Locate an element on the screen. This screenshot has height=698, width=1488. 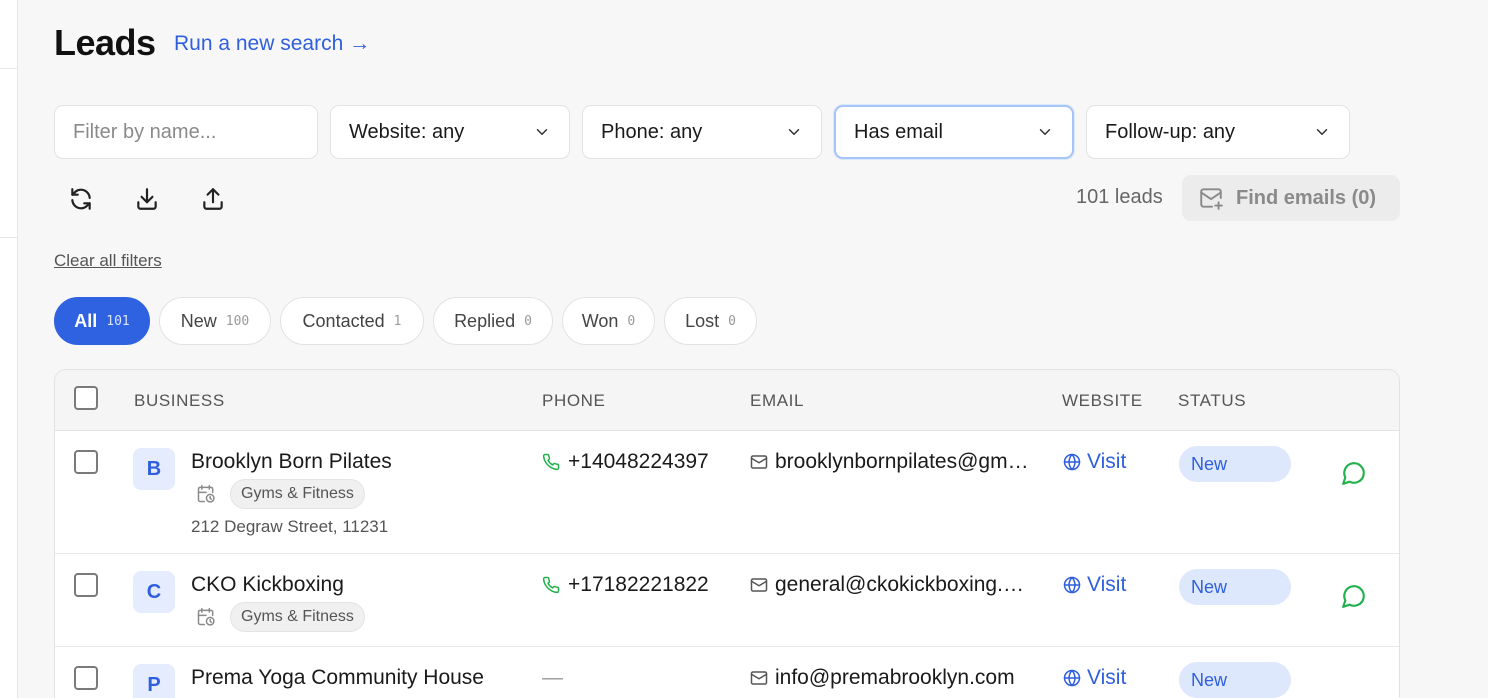
phone-number: +14048224397 is located at coordinates (638, 461).